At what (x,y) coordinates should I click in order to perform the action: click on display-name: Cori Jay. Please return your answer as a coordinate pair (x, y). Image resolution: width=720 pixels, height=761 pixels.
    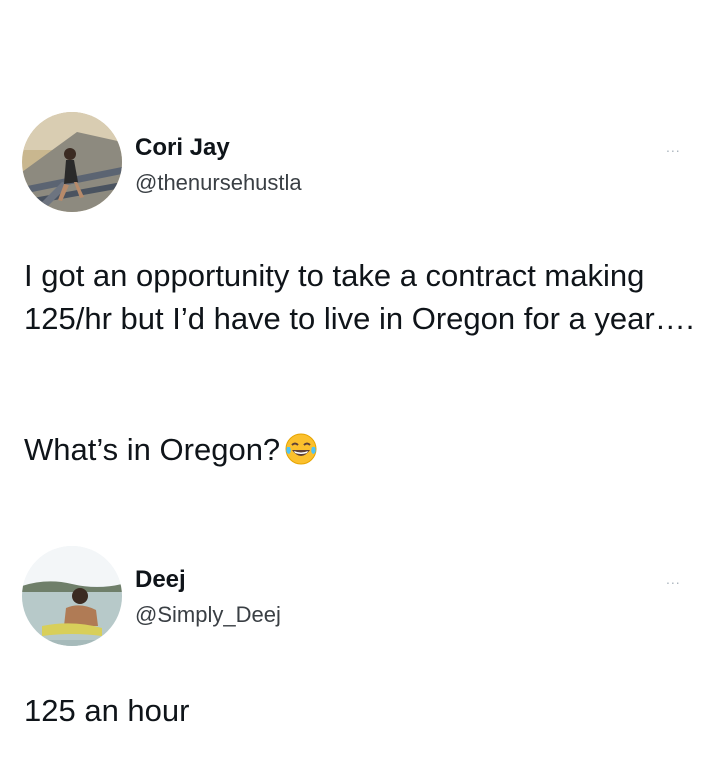
    Looking at the image, I should click on (182, 148).